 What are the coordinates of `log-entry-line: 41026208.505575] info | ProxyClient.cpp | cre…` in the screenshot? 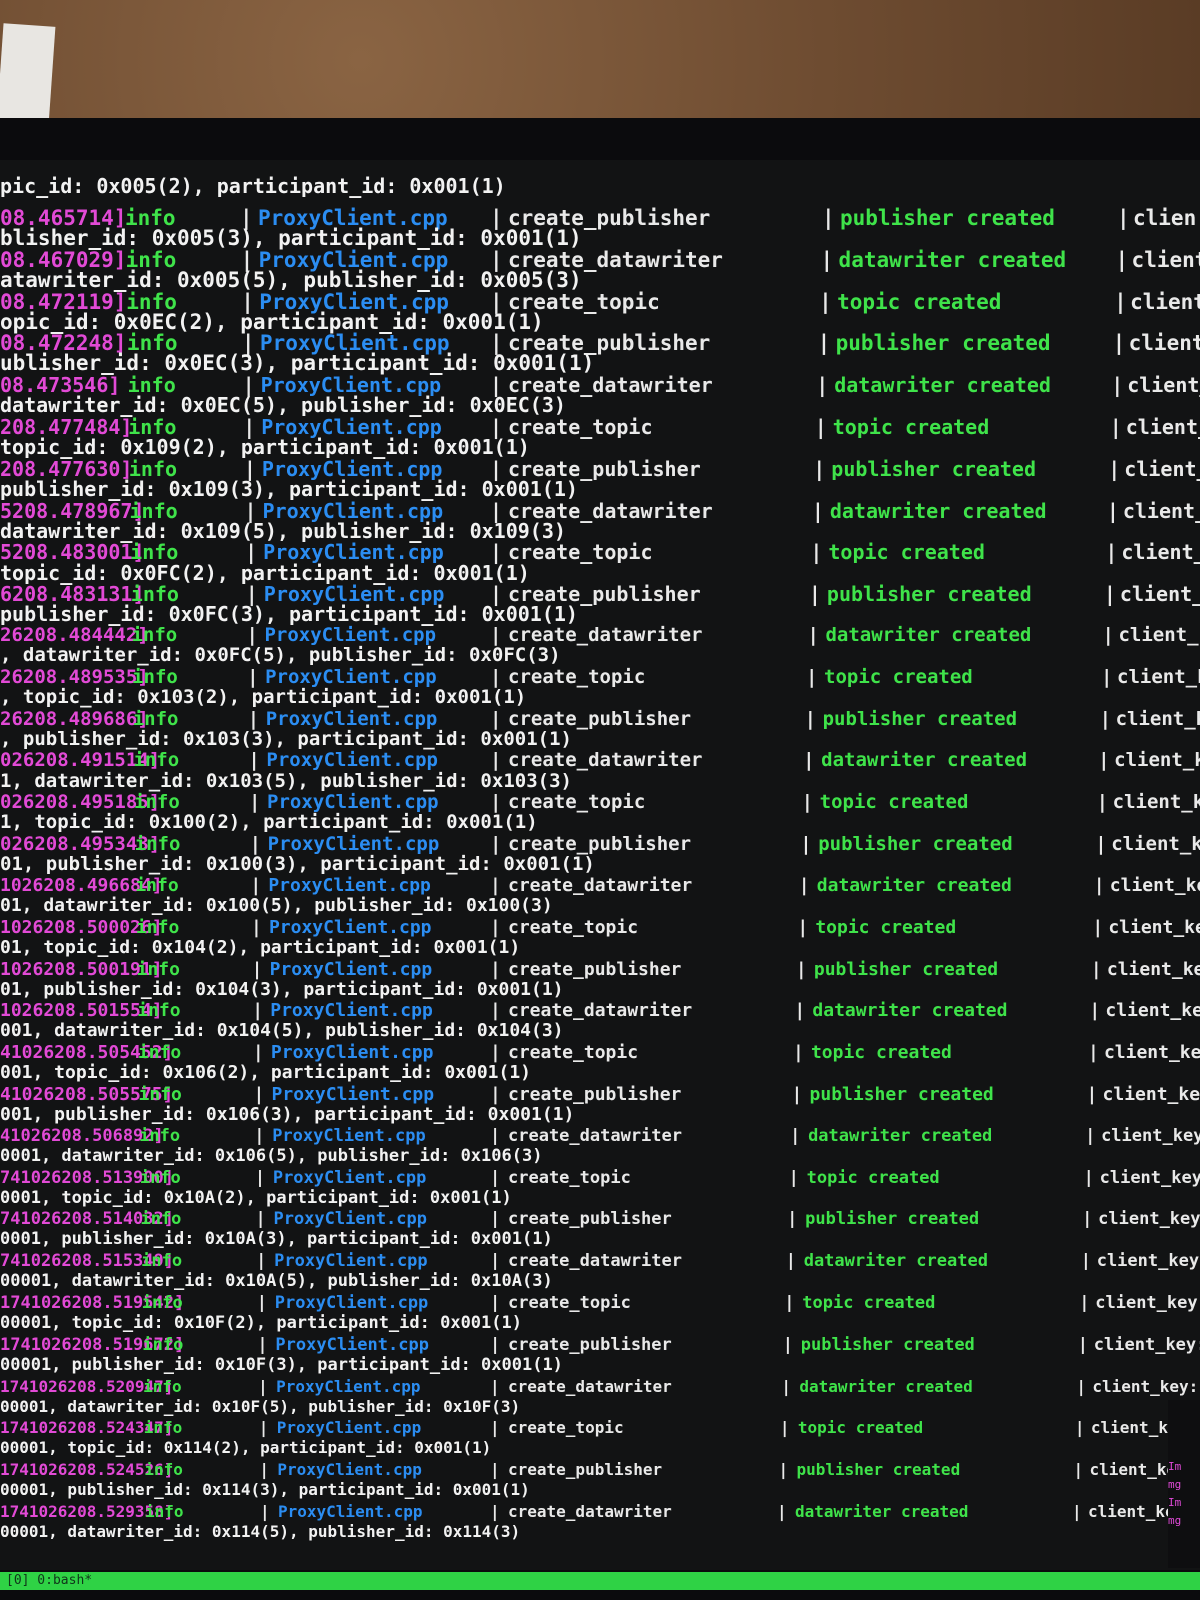 It's located at (600, 1095).